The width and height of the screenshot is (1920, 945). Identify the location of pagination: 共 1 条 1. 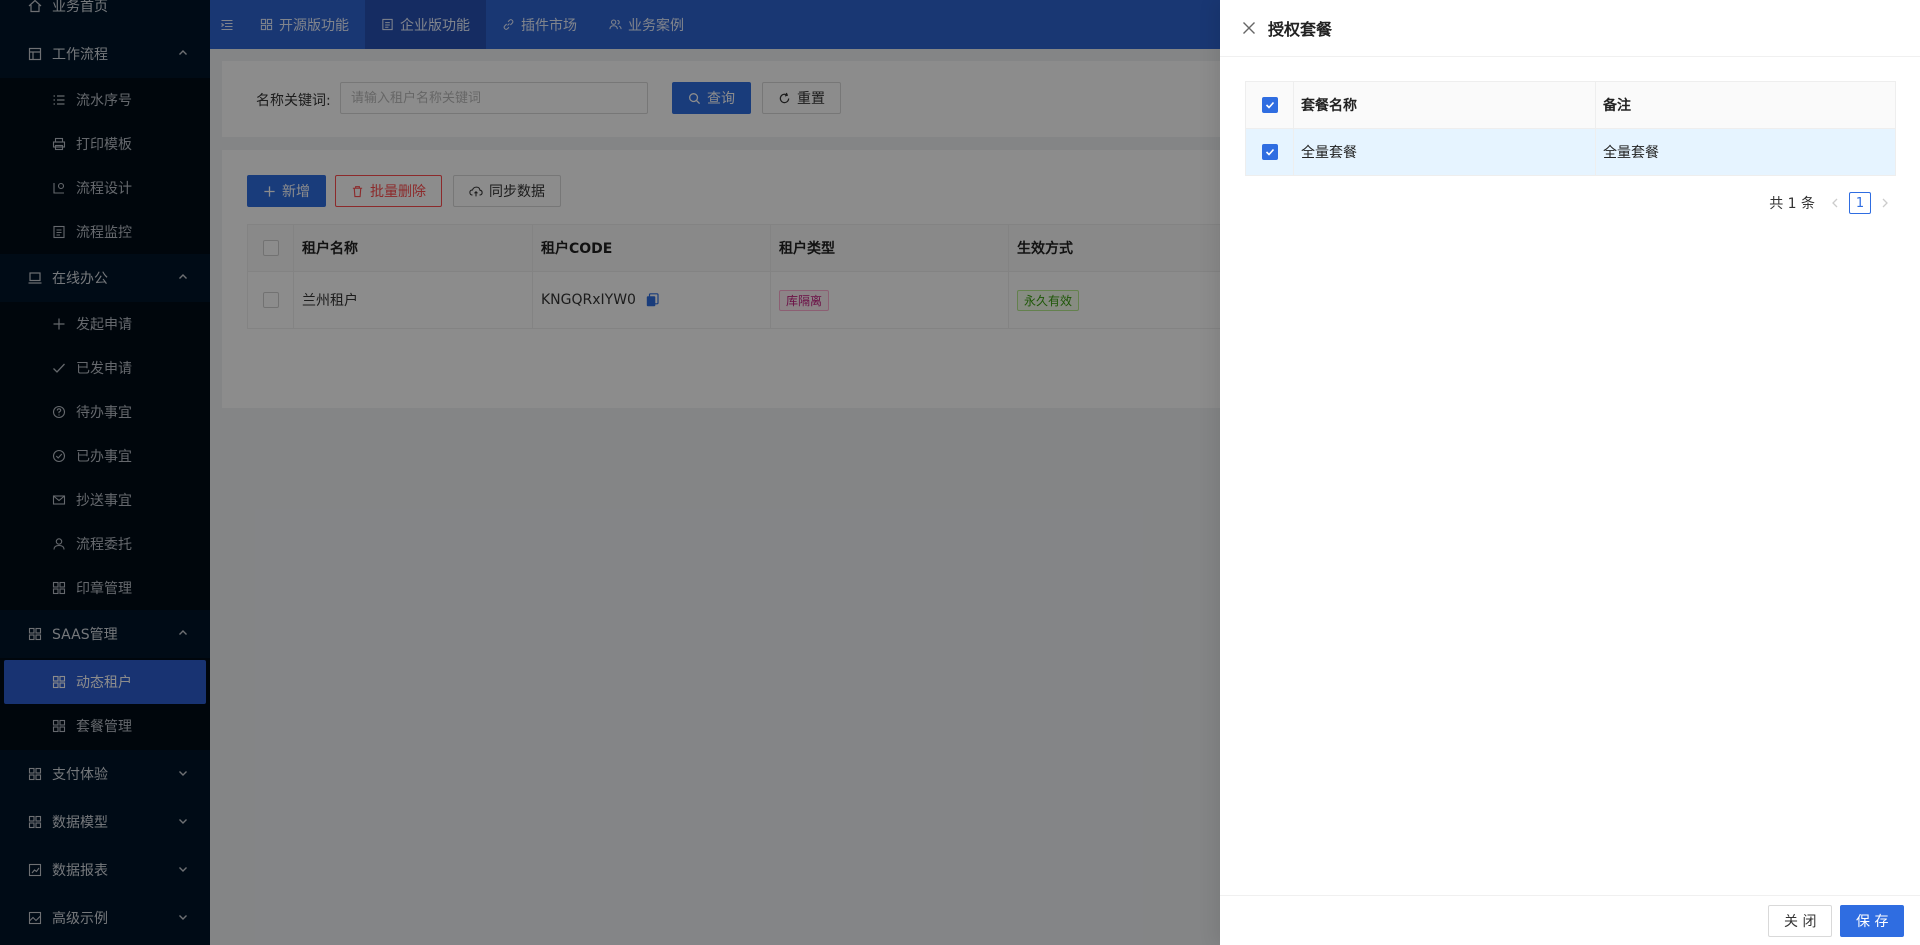
(1832, 203).